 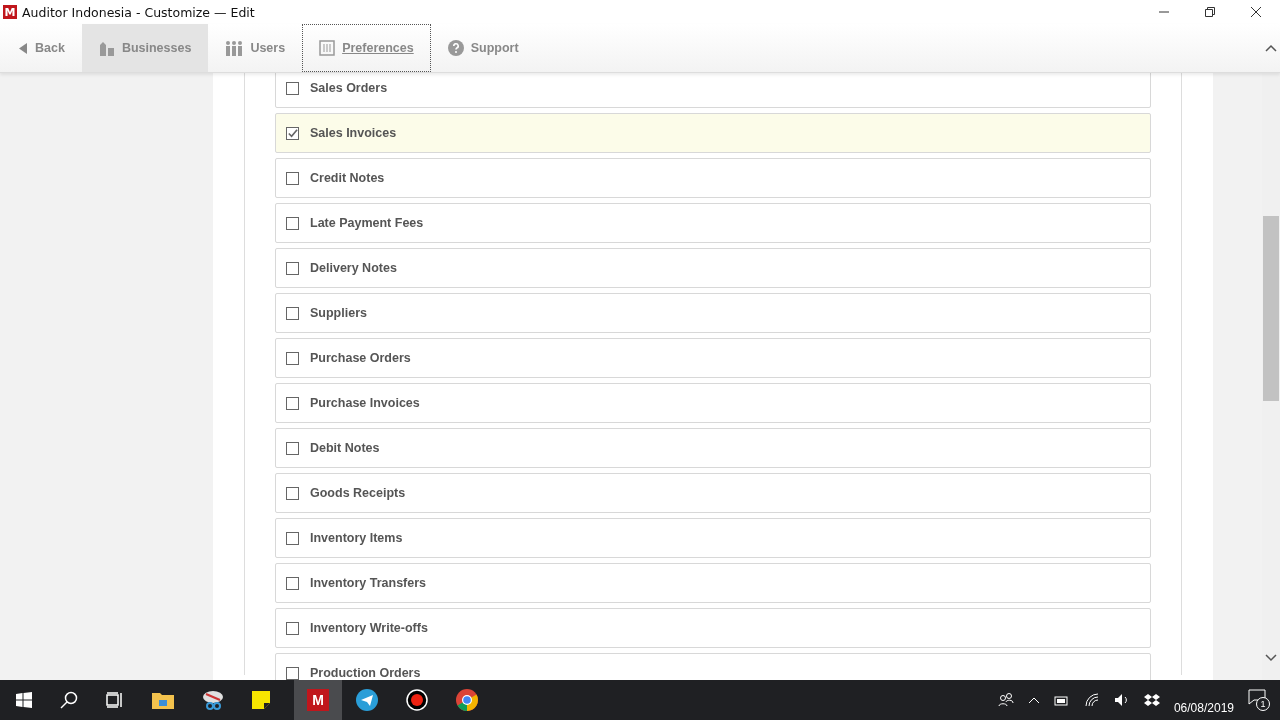 I want to click on option-label: Inventory Transfers, so click(x=368, y=583).